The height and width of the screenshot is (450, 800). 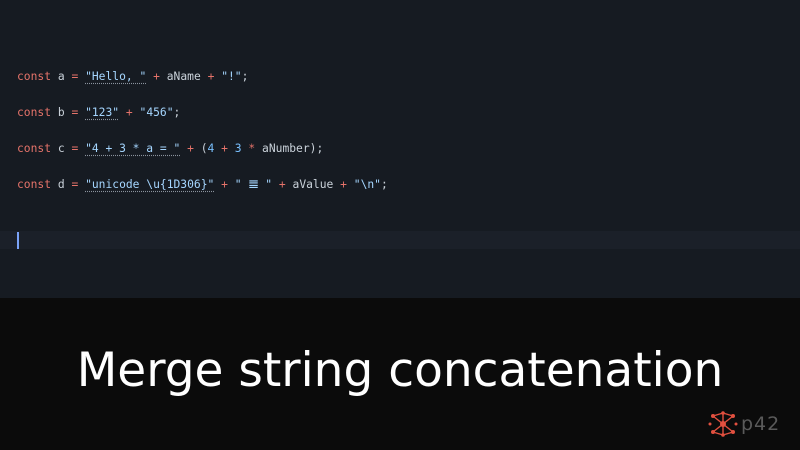 What do you see at coordinates (116, 76) in the screenshot?
I see `code-token: "Hello, "` at bounding box center [116, 76].